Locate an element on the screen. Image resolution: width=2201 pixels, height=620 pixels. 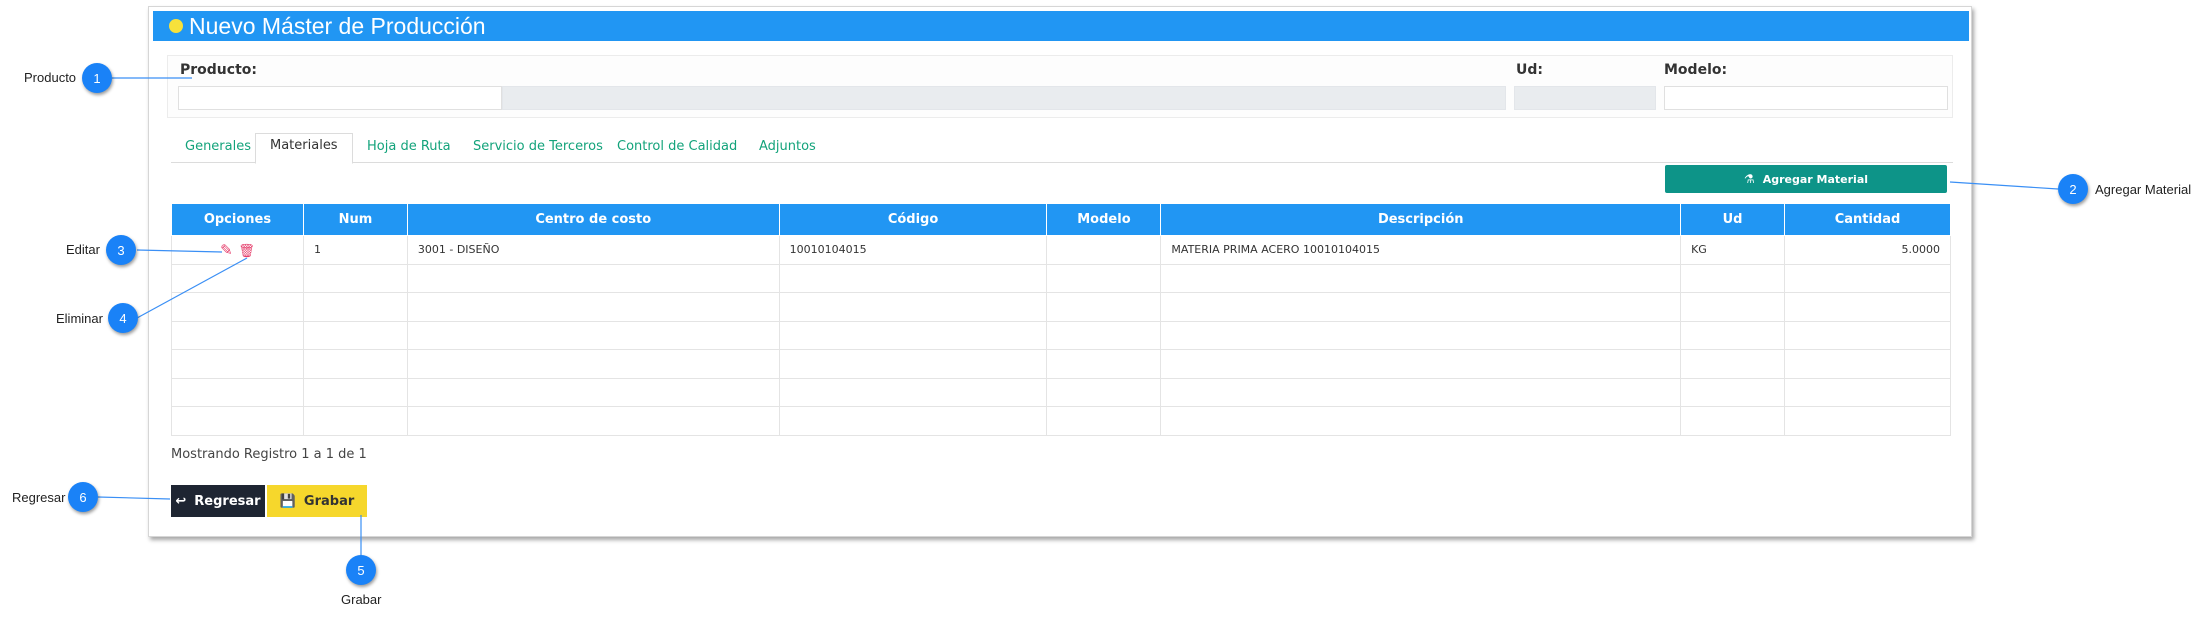
callout-label-grabar: Grabar is located at coordinates (361, 599).